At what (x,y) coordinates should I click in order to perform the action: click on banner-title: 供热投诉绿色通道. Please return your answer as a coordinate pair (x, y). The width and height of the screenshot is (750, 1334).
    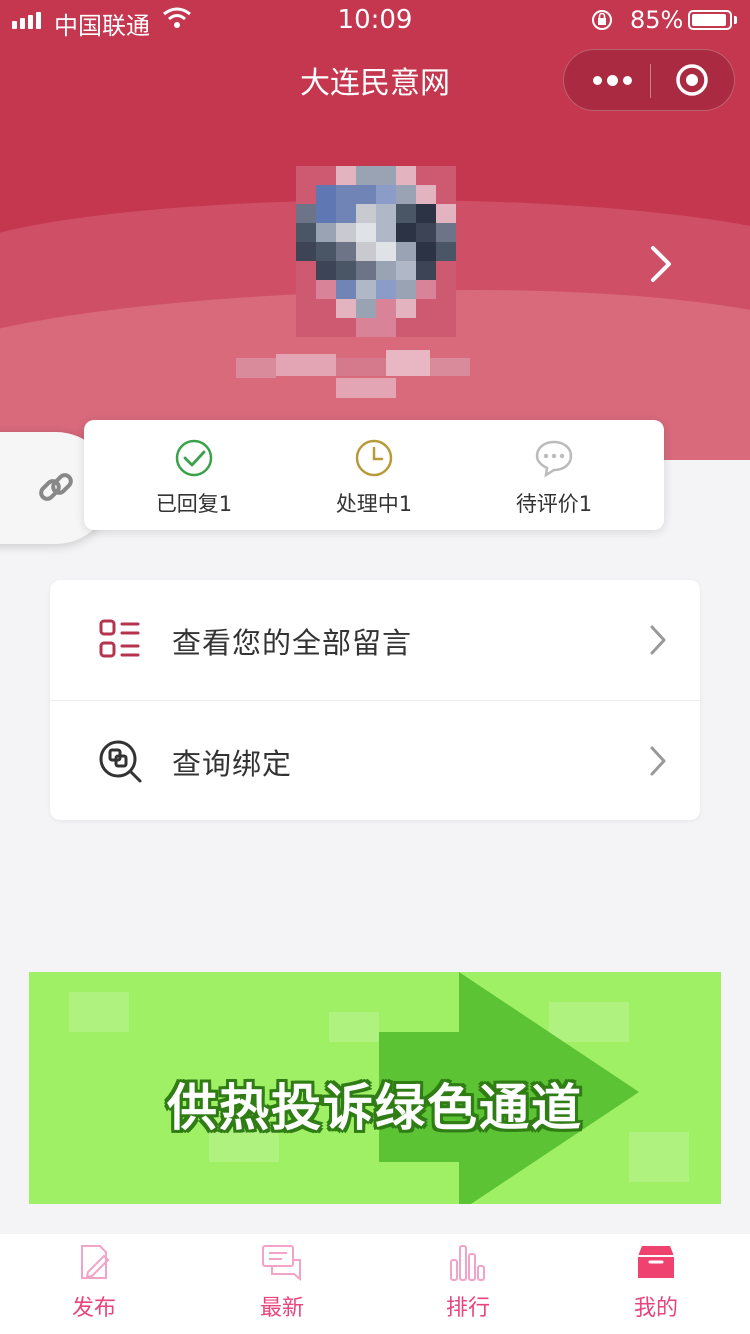
    Looking at the image, I should click on (375, 1108).